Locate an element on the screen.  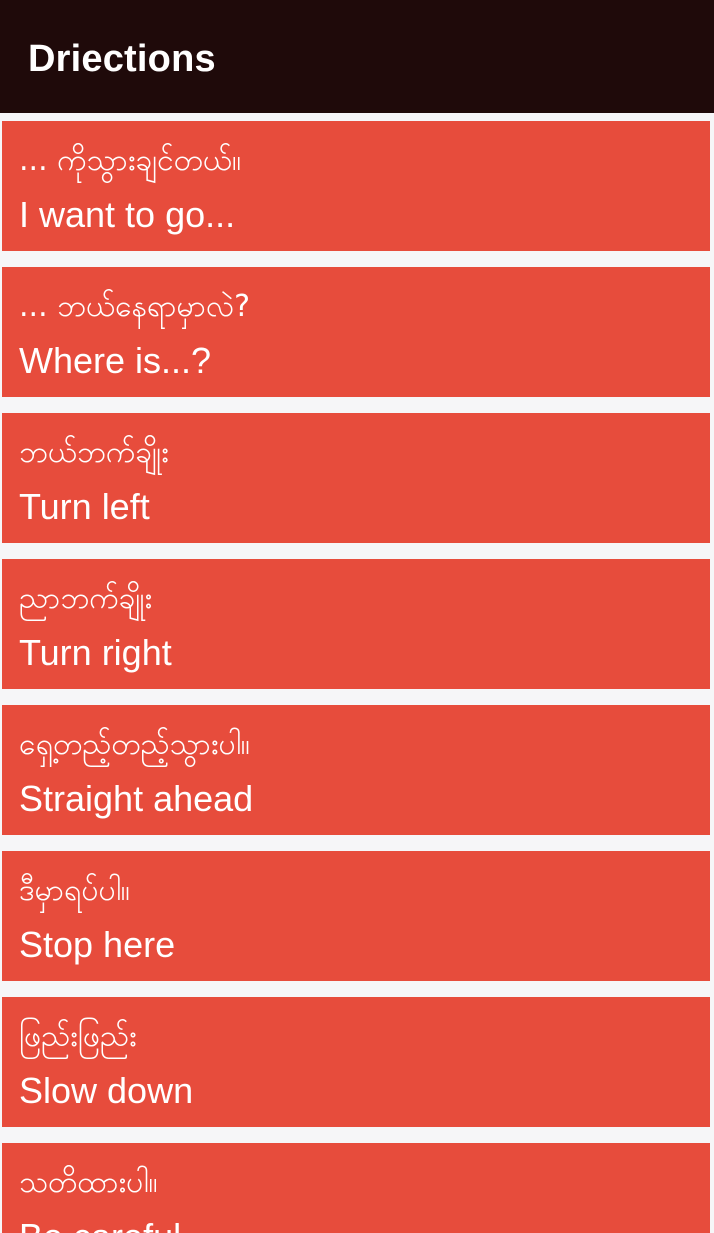
phrase-english: Turn left is located at coordinates (84, 506).